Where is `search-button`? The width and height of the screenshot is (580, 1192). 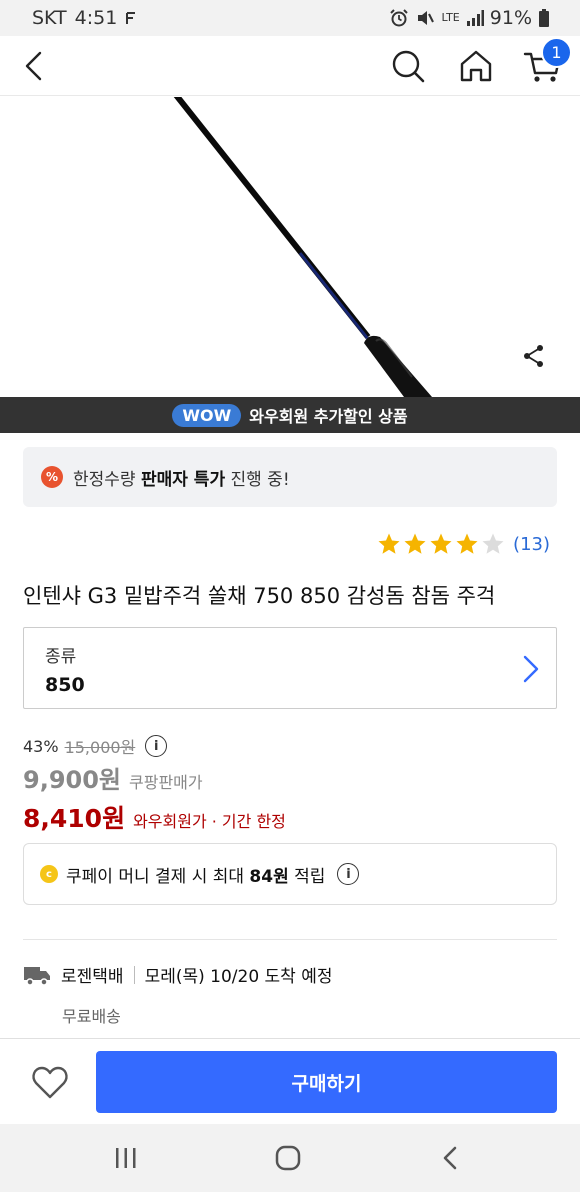
search-button is located at coordinates (408, 66).